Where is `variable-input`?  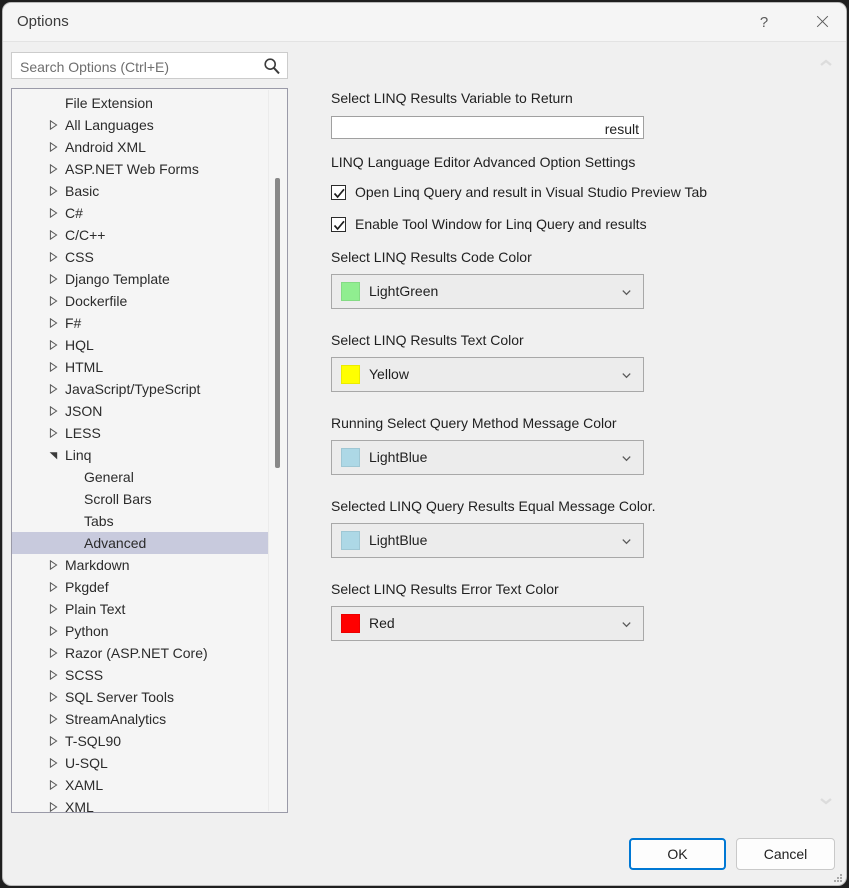
variable-input is located at coordinates (486, 128).